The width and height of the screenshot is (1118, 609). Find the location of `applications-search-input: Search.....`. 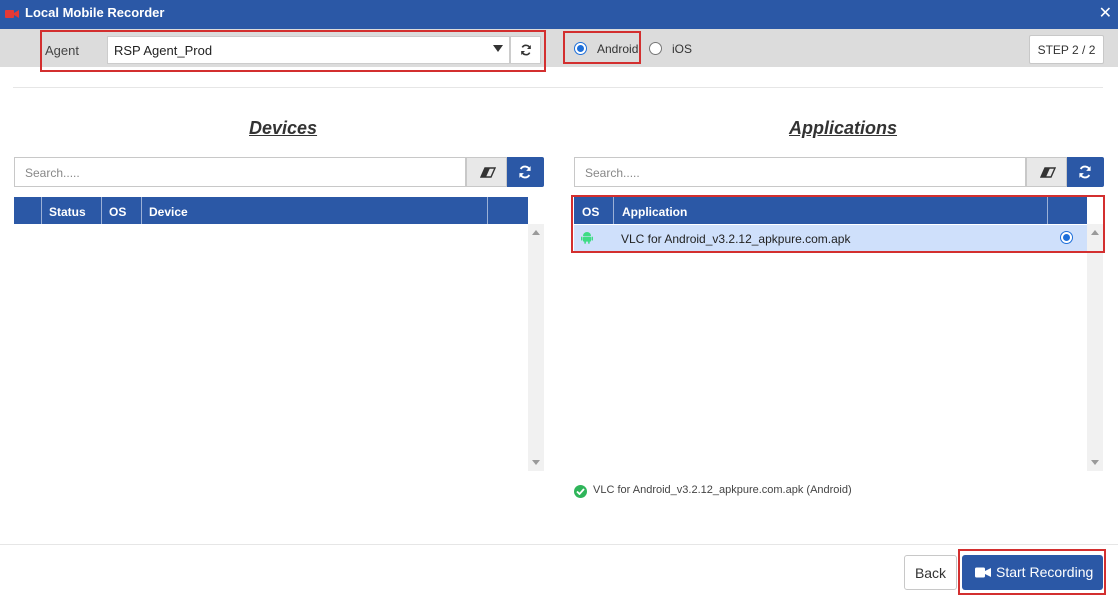

applications-search-input: Search..... is located at coordinates (800, 172).